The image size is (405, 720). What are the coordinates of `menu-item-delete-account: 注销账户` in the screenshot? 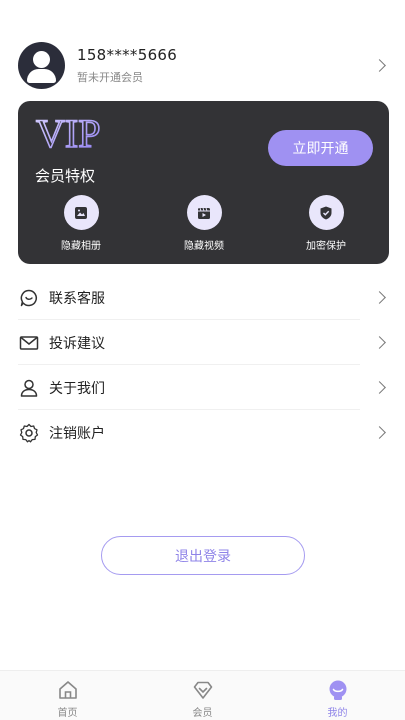 It's located at (204, 432).